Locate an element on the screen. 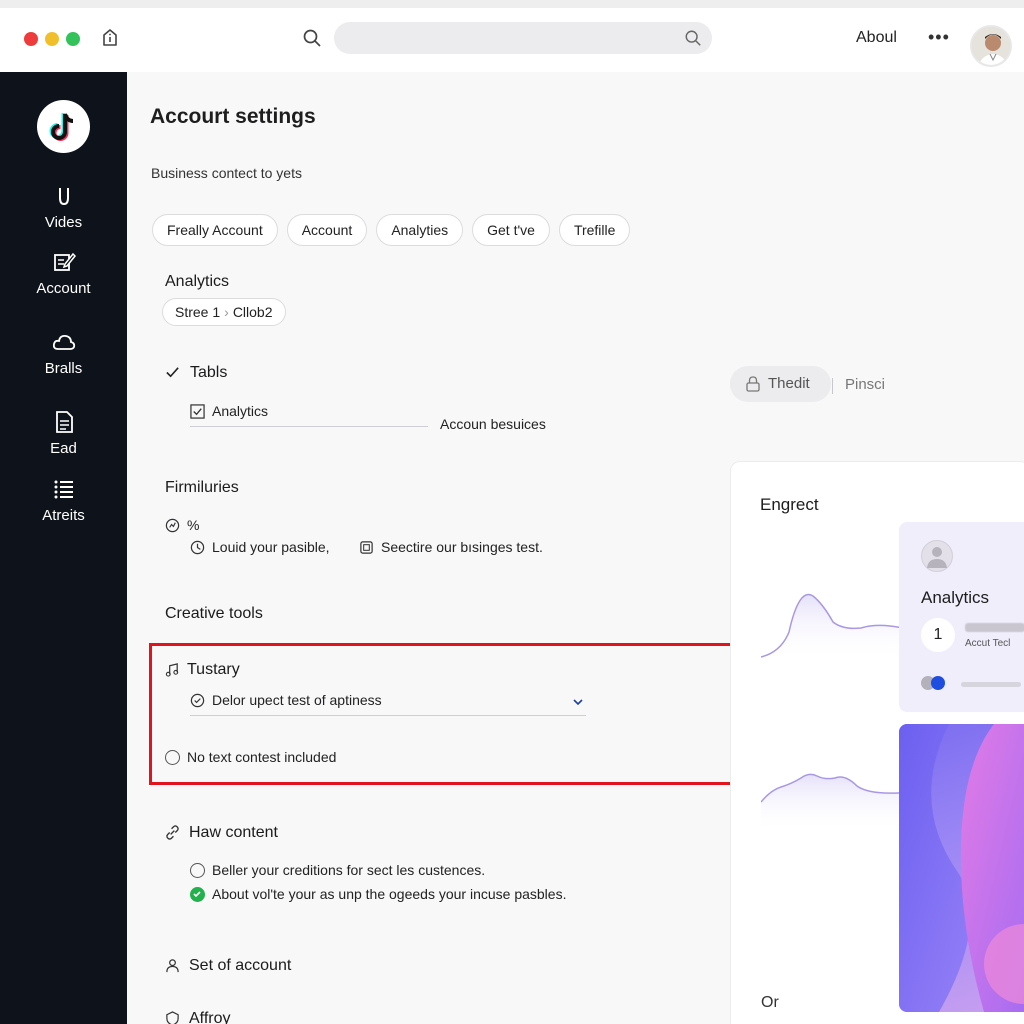 This screenshot has width=1024, height=1024. creative-tools-heading: Creative tools is located at coordinates (214, 613).